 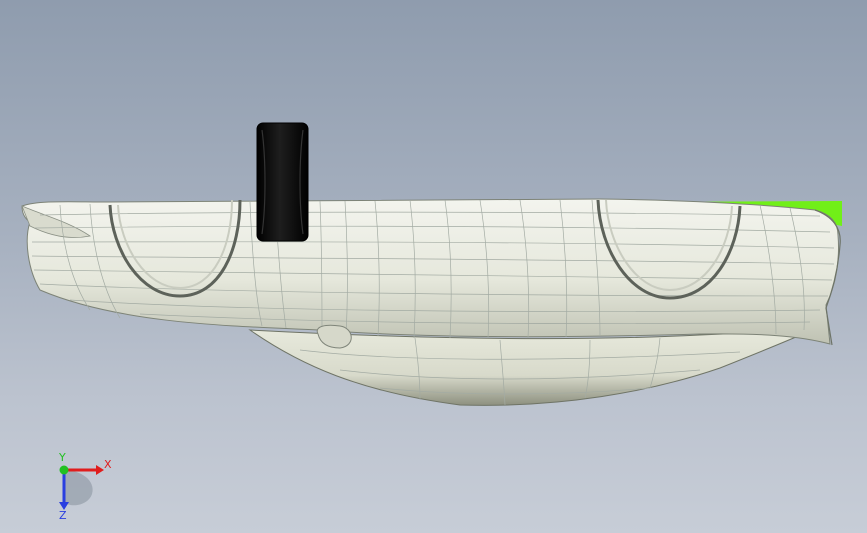 I want to click on y-axis-dot, so click(x=64, y=470).